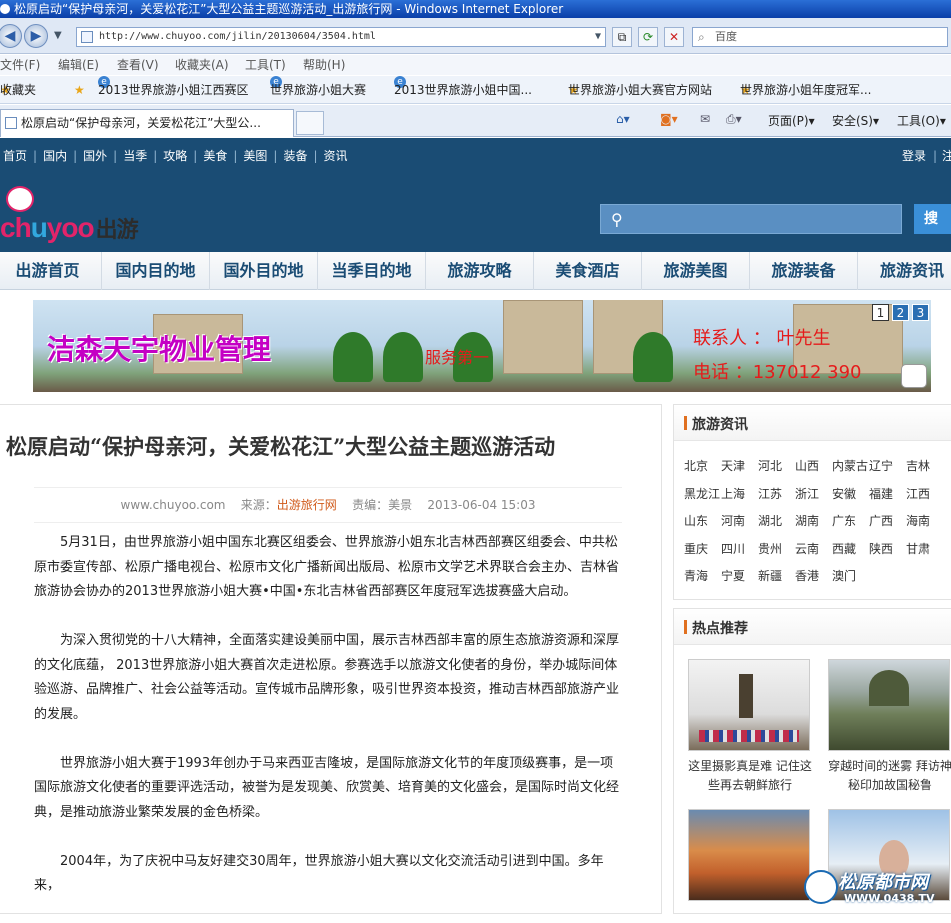 This screenshot has height=923, width=951. I want to click on compatibility-view-button: ⧉, so click(622, 37).